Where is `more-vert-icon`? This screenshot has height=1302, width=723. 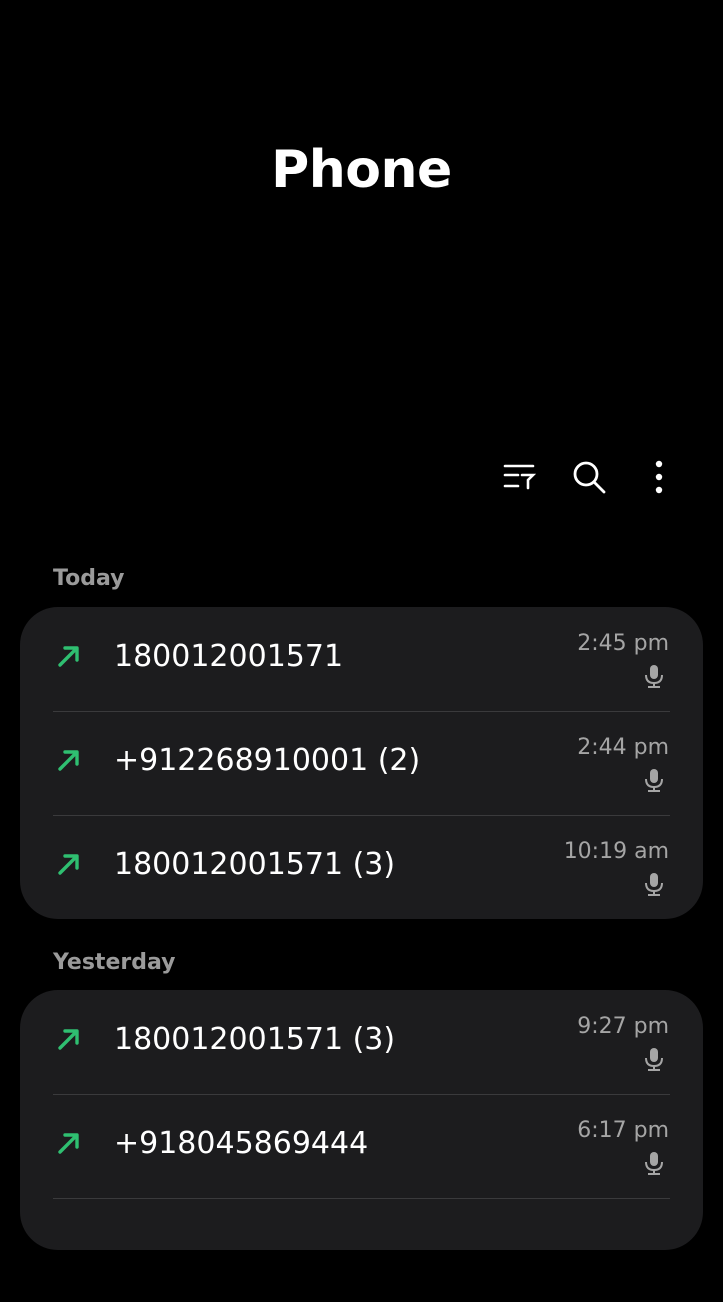 more-vert-icon is located at coordinates (659, 477).